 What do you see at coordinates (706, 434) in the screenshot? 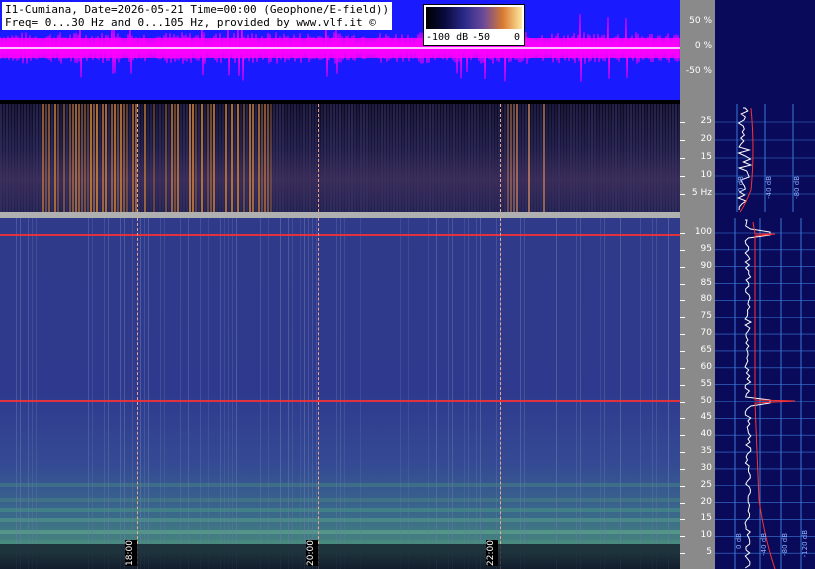
I see `high-freq-tick: 40` at bounding box center [706, 434].